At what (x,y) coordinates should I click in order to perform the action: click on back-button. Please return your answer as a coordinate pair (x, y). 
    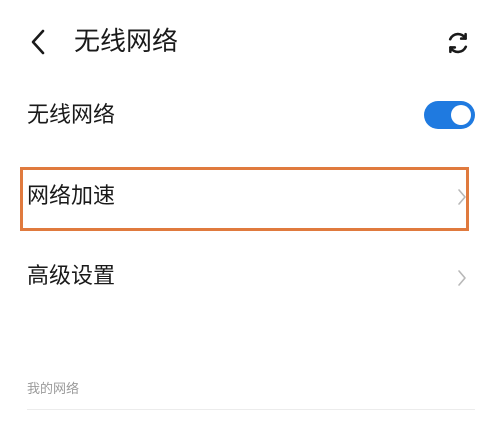
    Looking at the image, I should click on (38, 42).